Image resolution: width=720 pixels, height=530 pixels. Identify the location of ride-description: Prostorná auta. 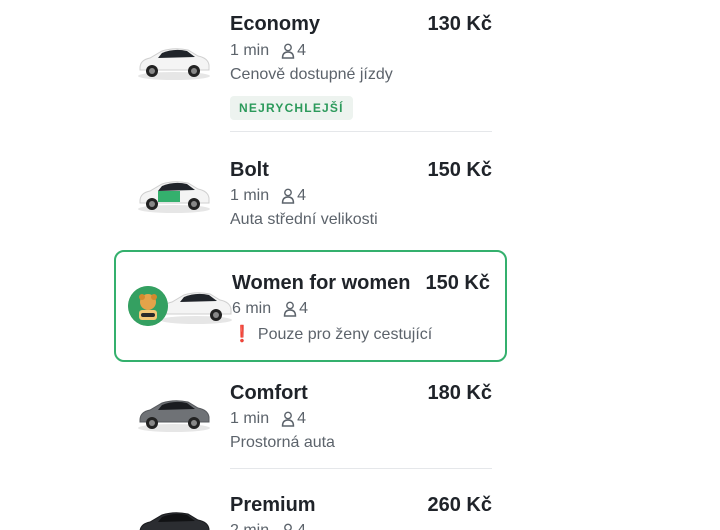
(282, 442).